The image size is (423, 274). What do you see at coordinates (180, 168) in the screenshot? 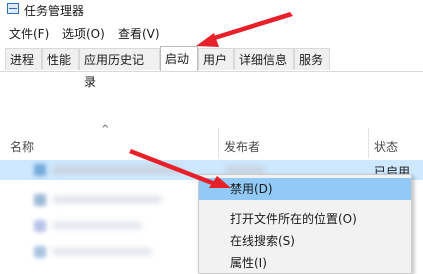
I see `arrow-to-disable-item-icon` at bounding box center [180, 168].